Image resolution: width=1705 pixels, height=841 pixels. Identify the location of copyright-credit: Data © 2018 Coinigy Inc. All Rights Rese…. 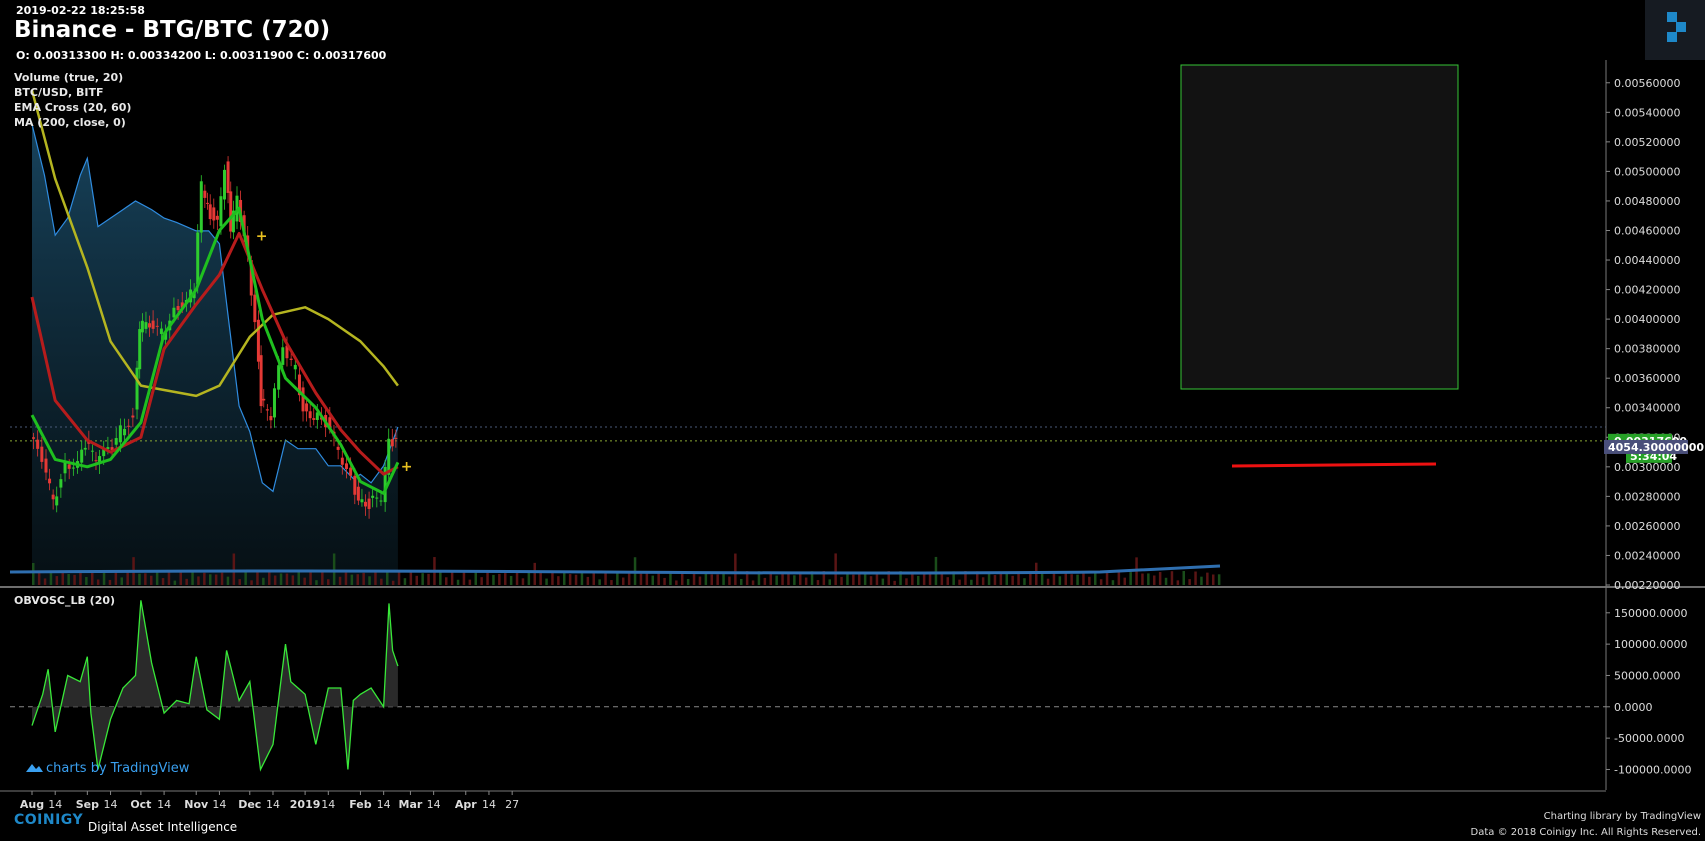
(1585, 832).